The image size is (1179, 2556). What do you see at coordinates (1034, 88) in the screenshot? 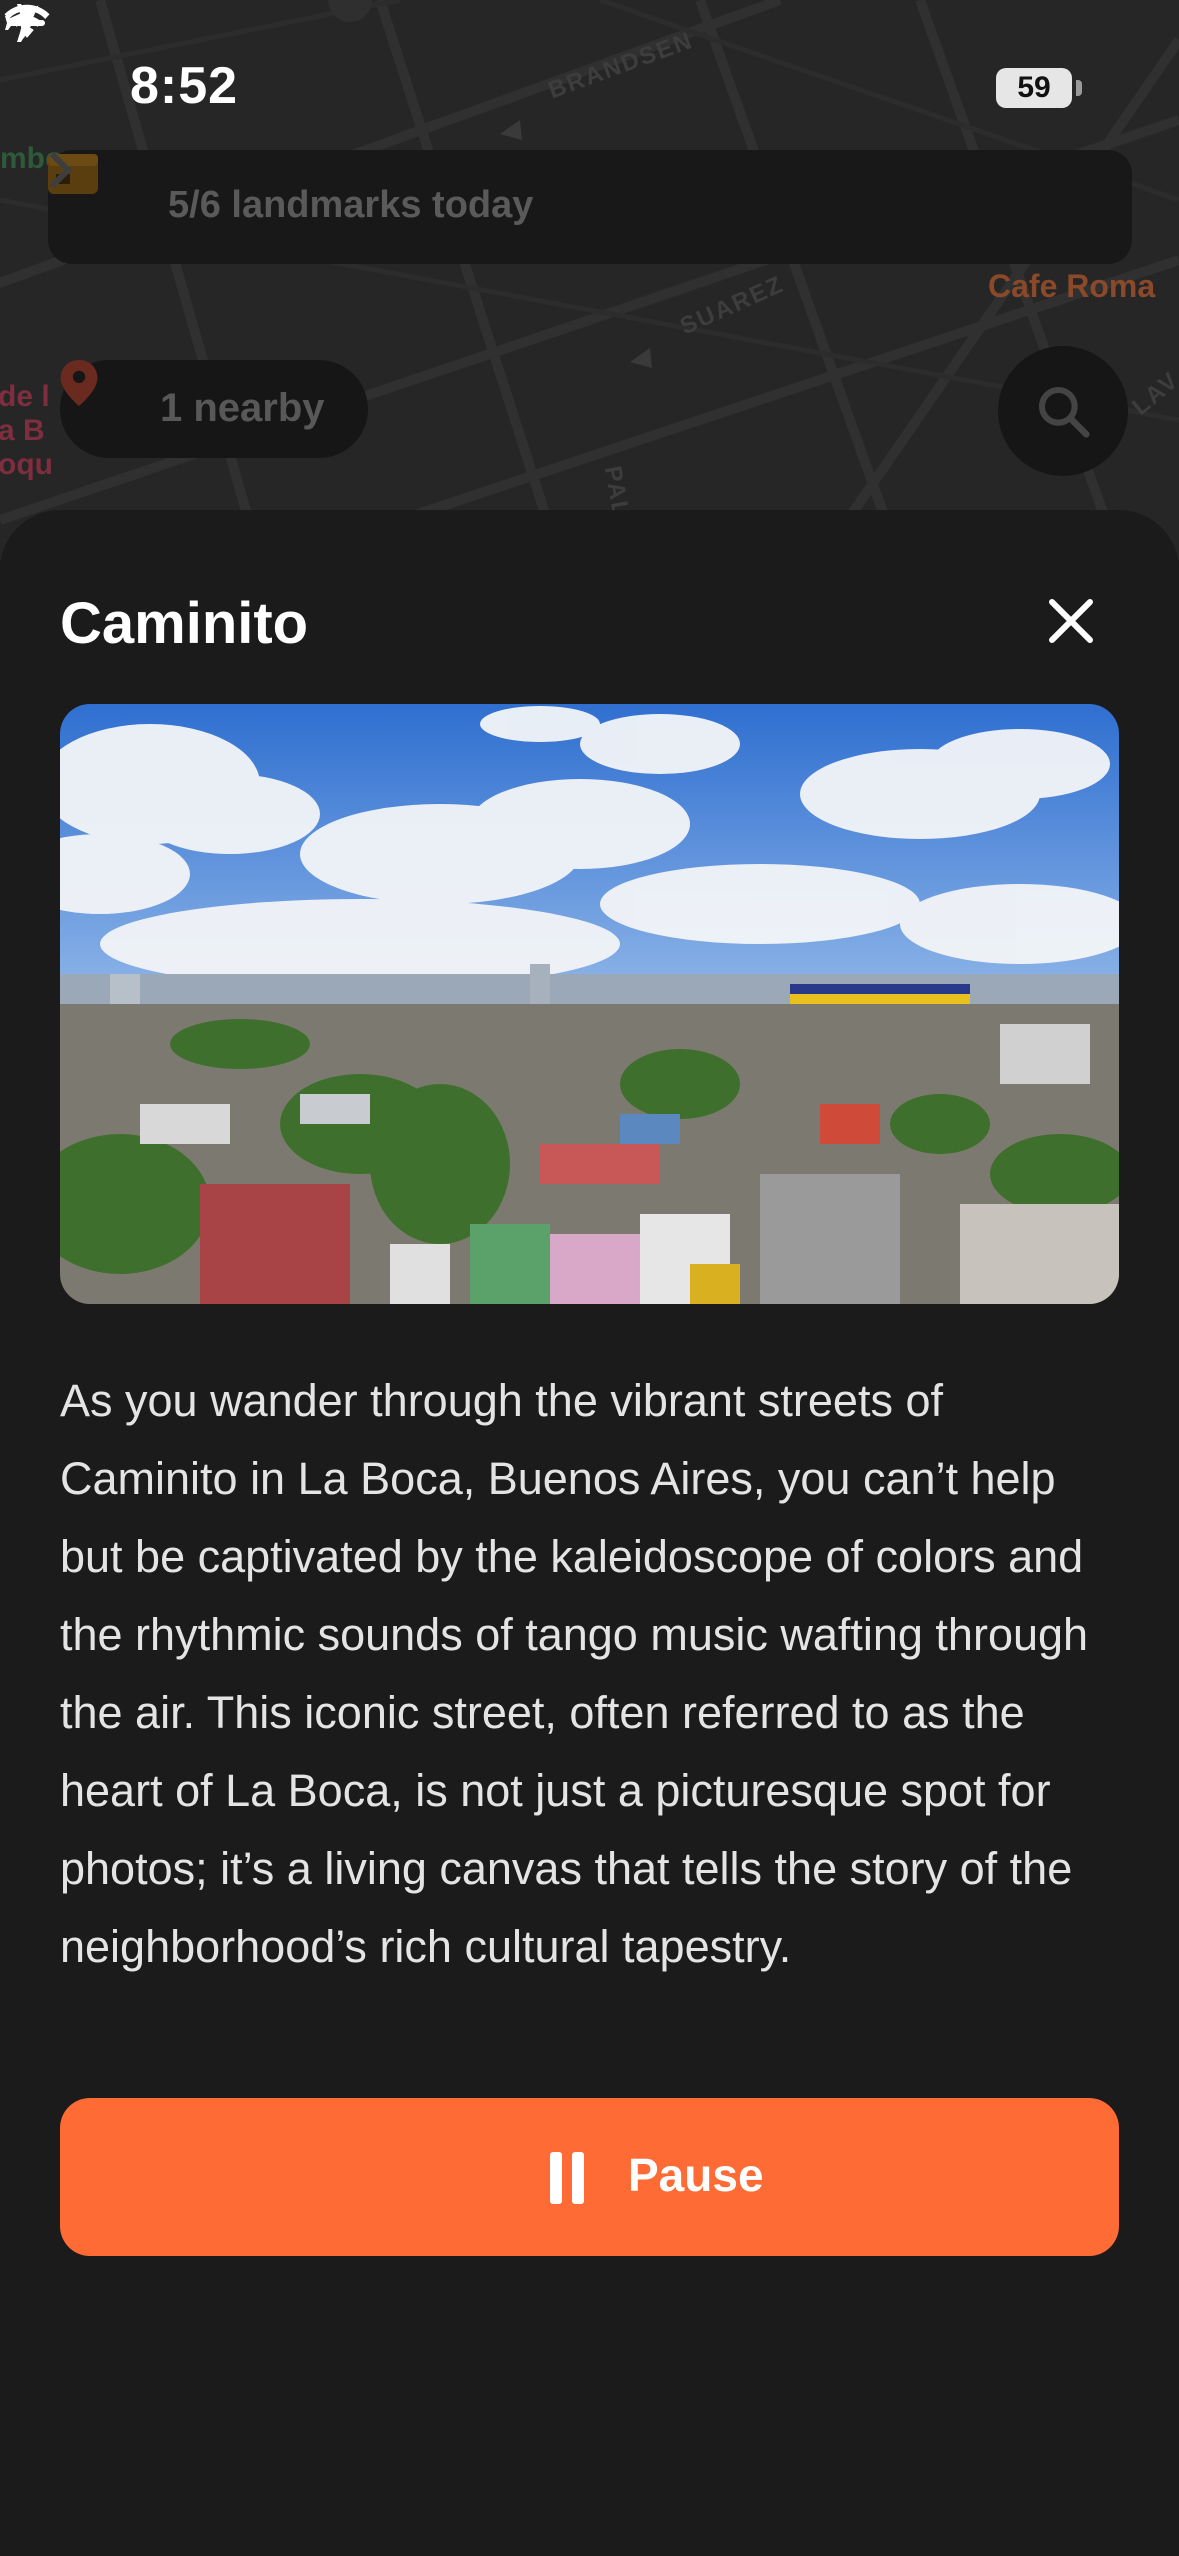
I see `battery-indicator: 59` at bounding box center [1034, 88].